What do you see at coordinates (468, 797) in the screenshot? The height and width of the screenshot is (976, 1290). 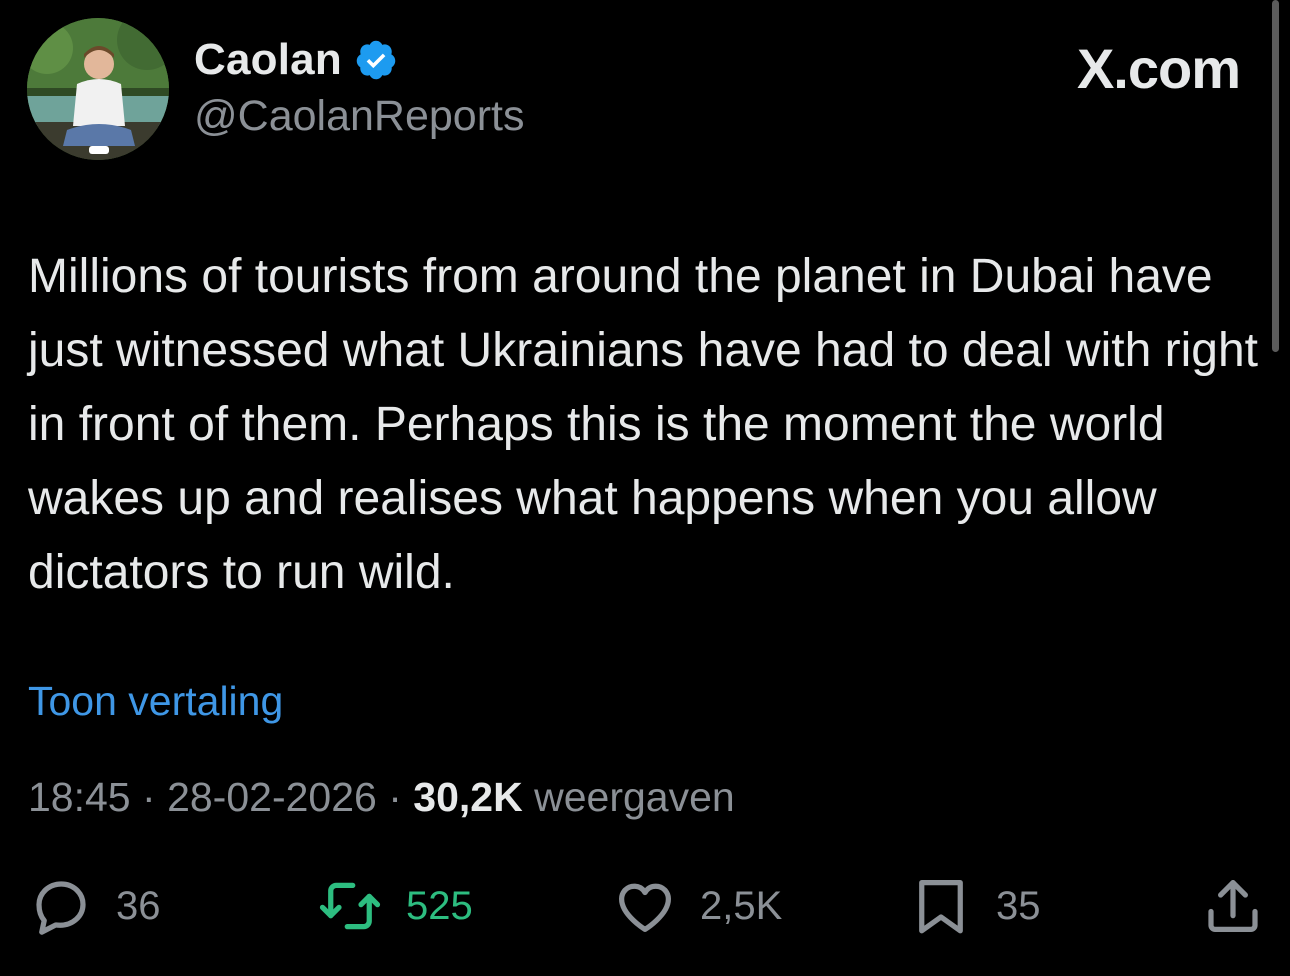 I see `views-count: 30,2K` at bounding box center [468, 797].